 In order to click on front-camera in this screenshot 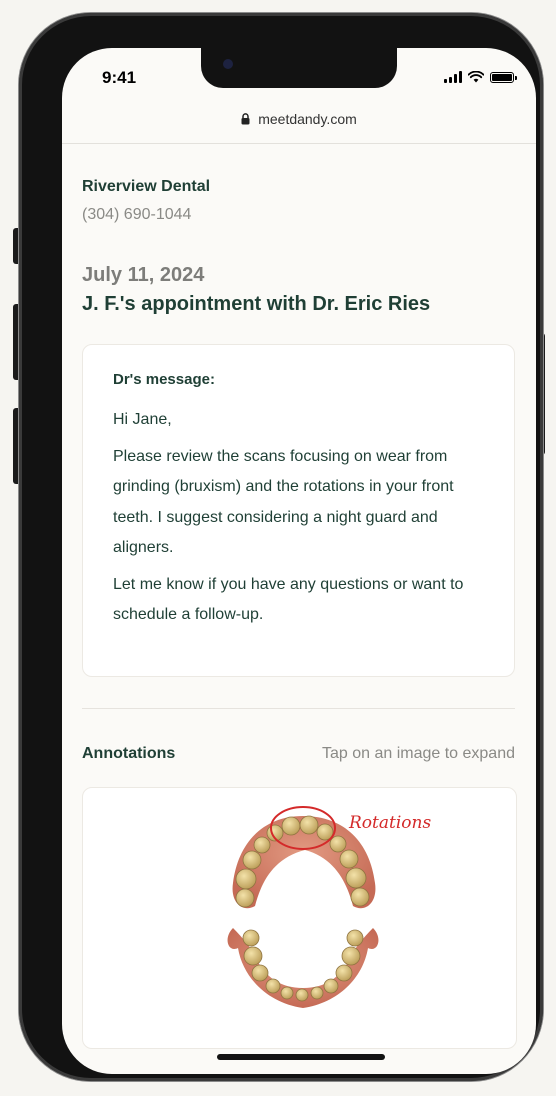, I will do `click(228, 64)`.